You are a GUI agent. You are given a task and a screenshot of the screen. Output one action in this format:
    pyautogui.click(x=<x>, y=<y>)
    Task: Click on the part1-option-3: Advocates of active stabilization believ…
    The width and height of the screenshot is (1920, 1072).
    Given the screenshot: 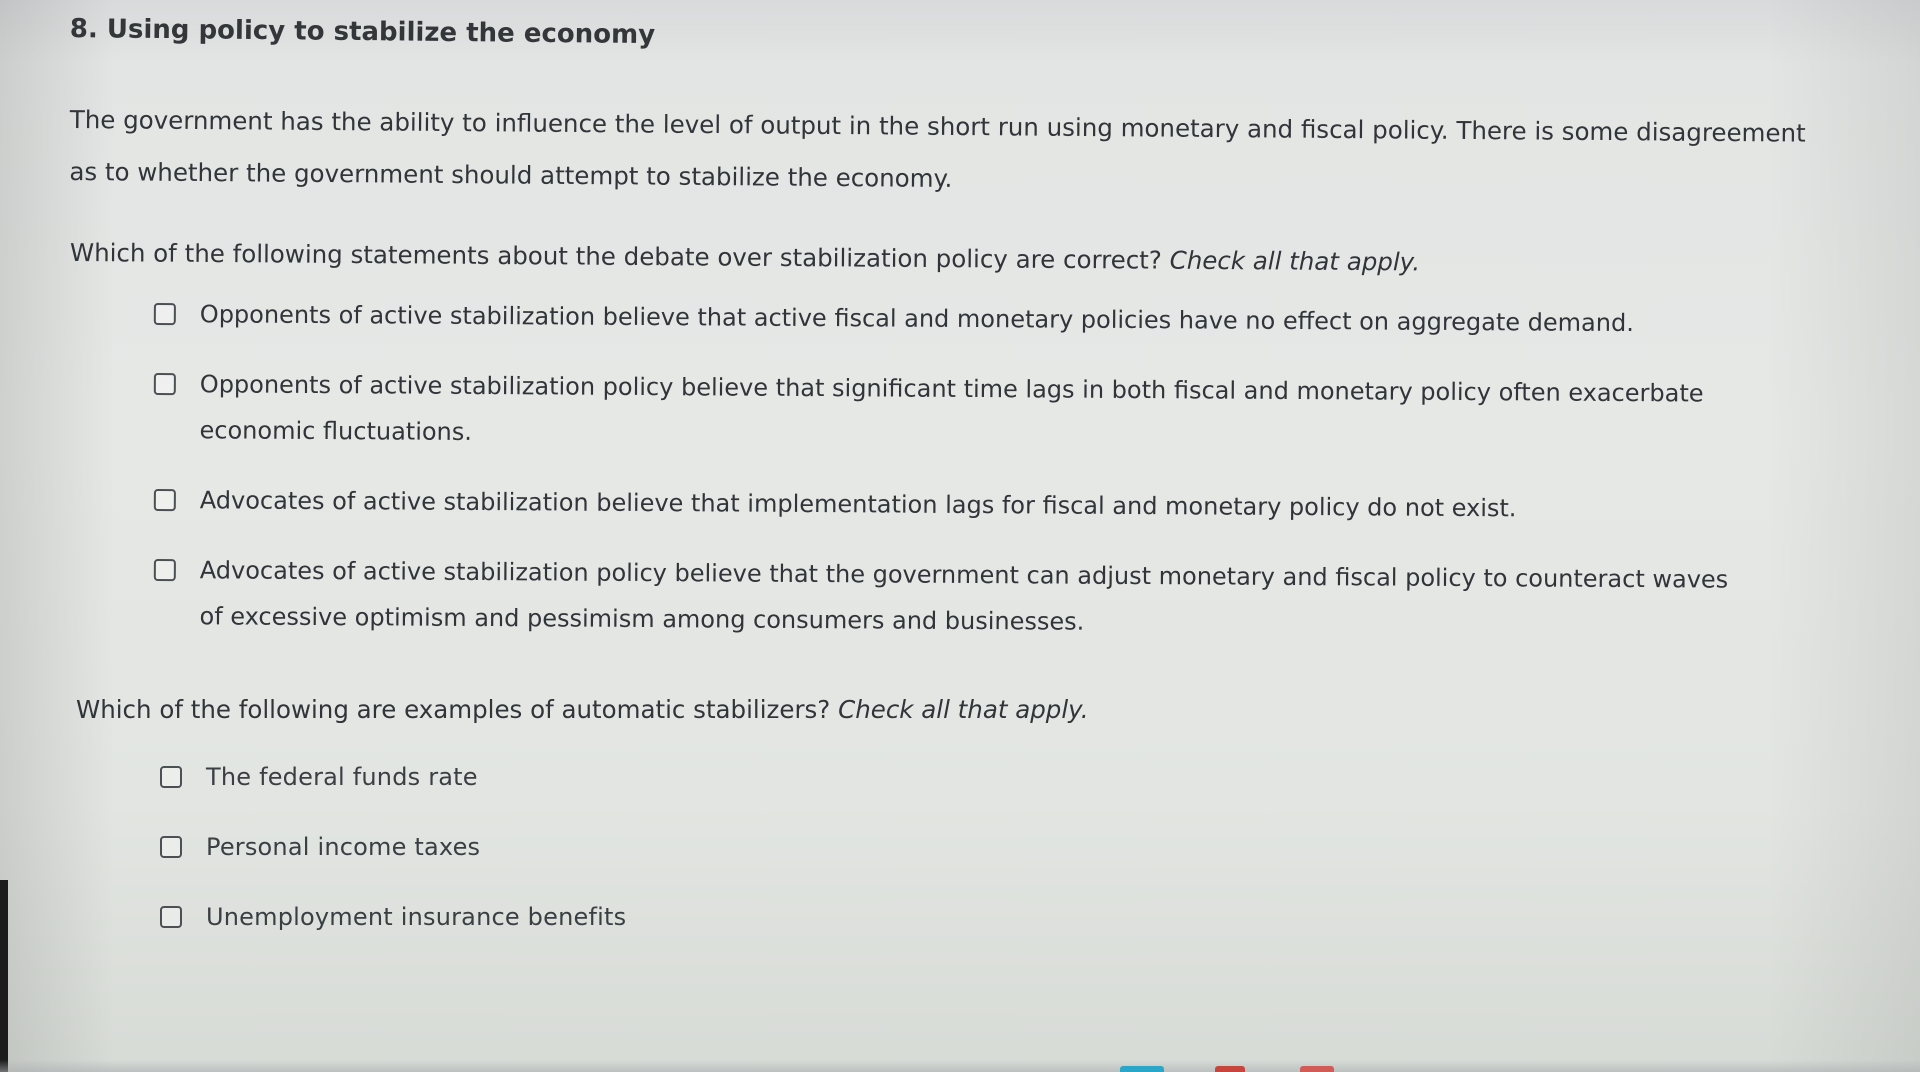 What is the action you would take?
    pyautogui.click(x=973, y=505)
    